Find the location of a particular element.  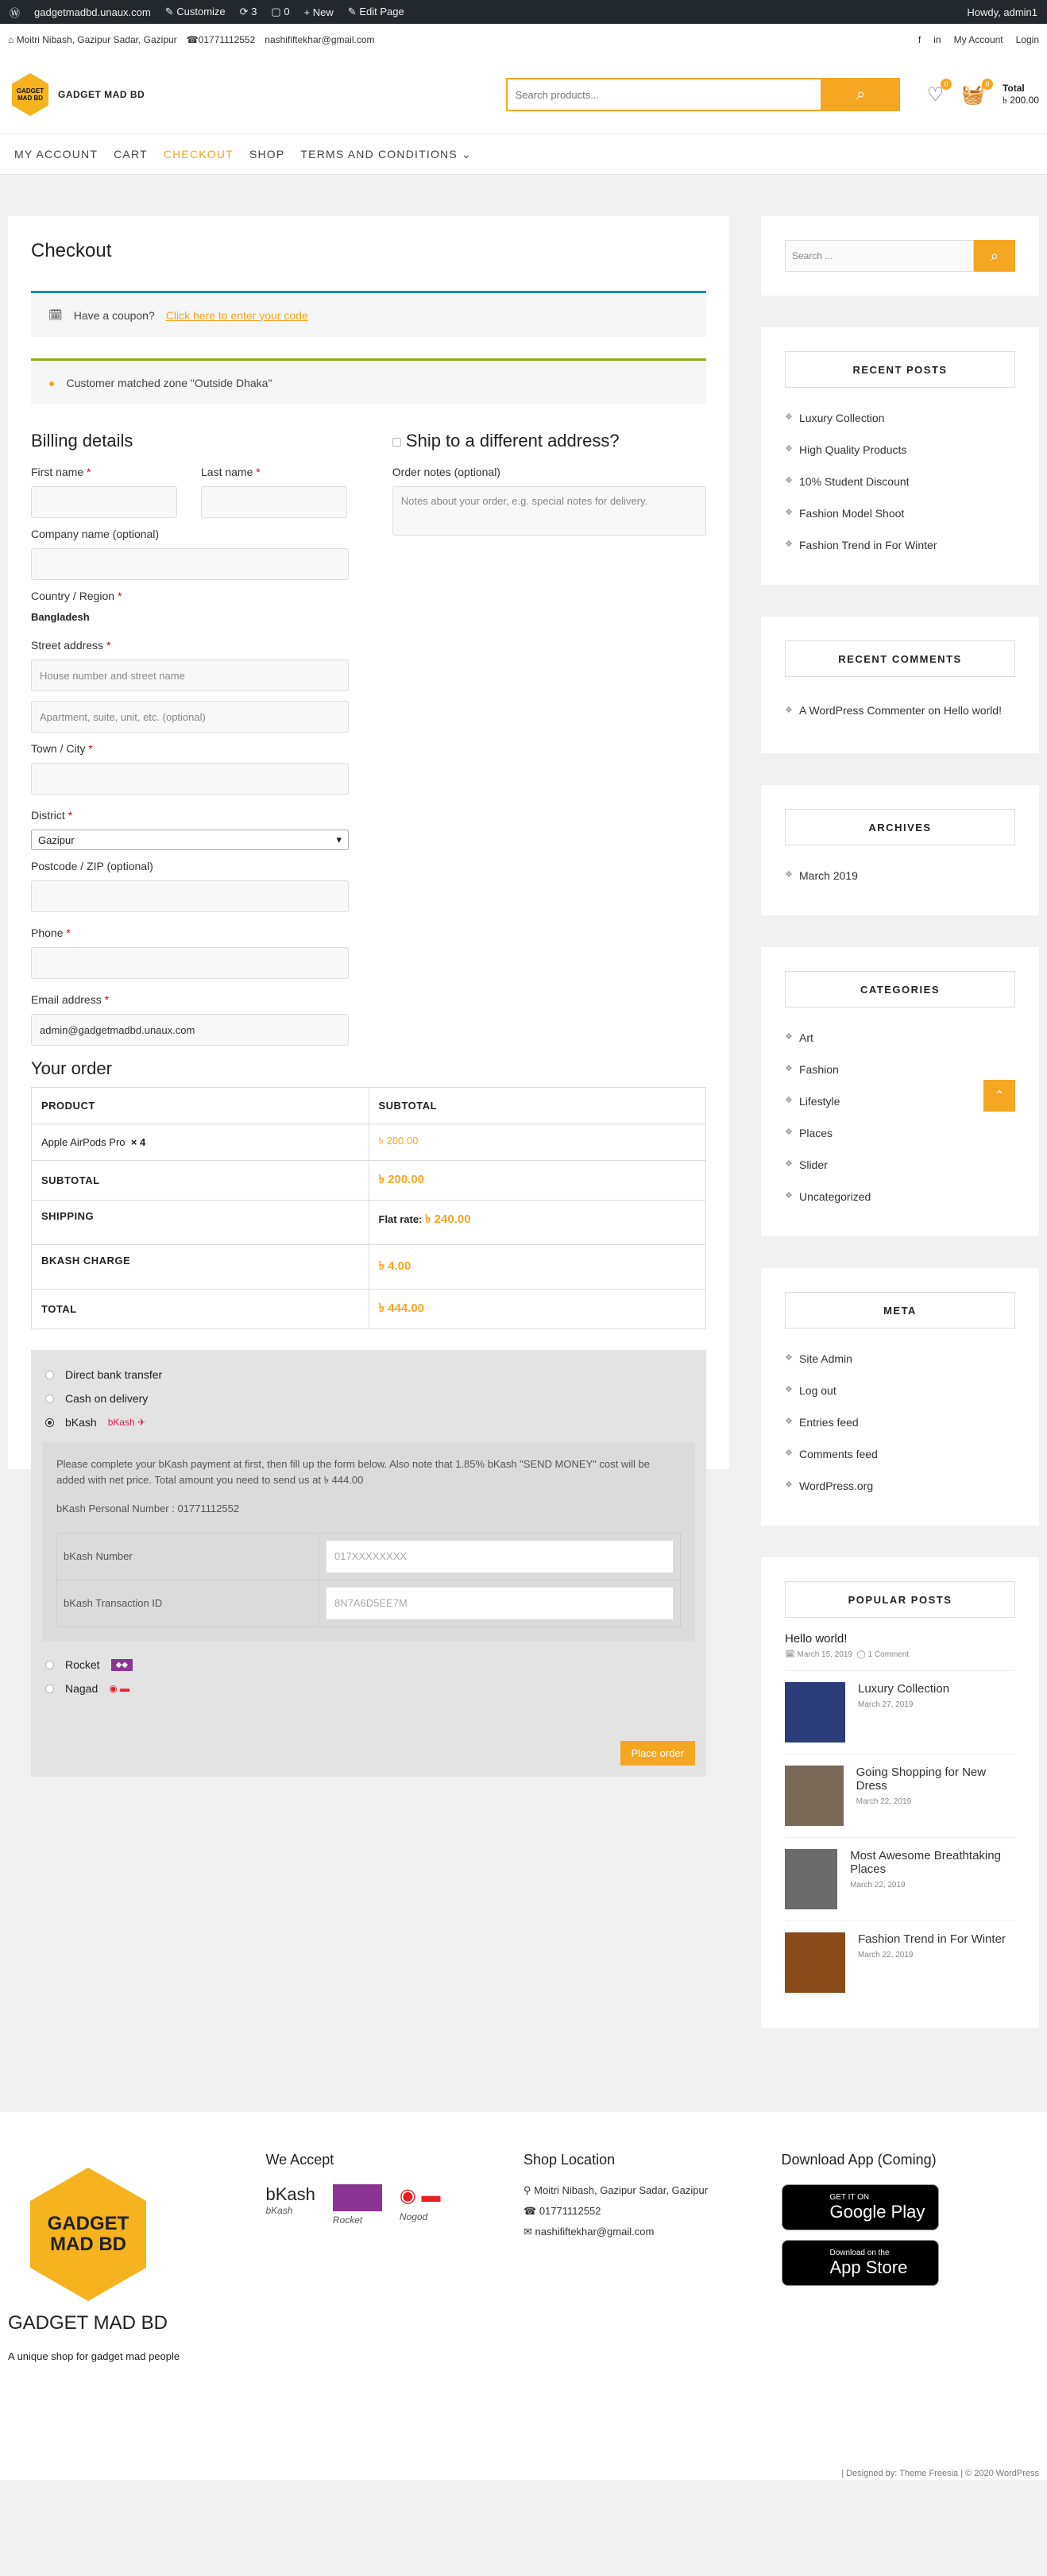

nav-checkout: CHECKOUT is located at coordinates (199, 154).